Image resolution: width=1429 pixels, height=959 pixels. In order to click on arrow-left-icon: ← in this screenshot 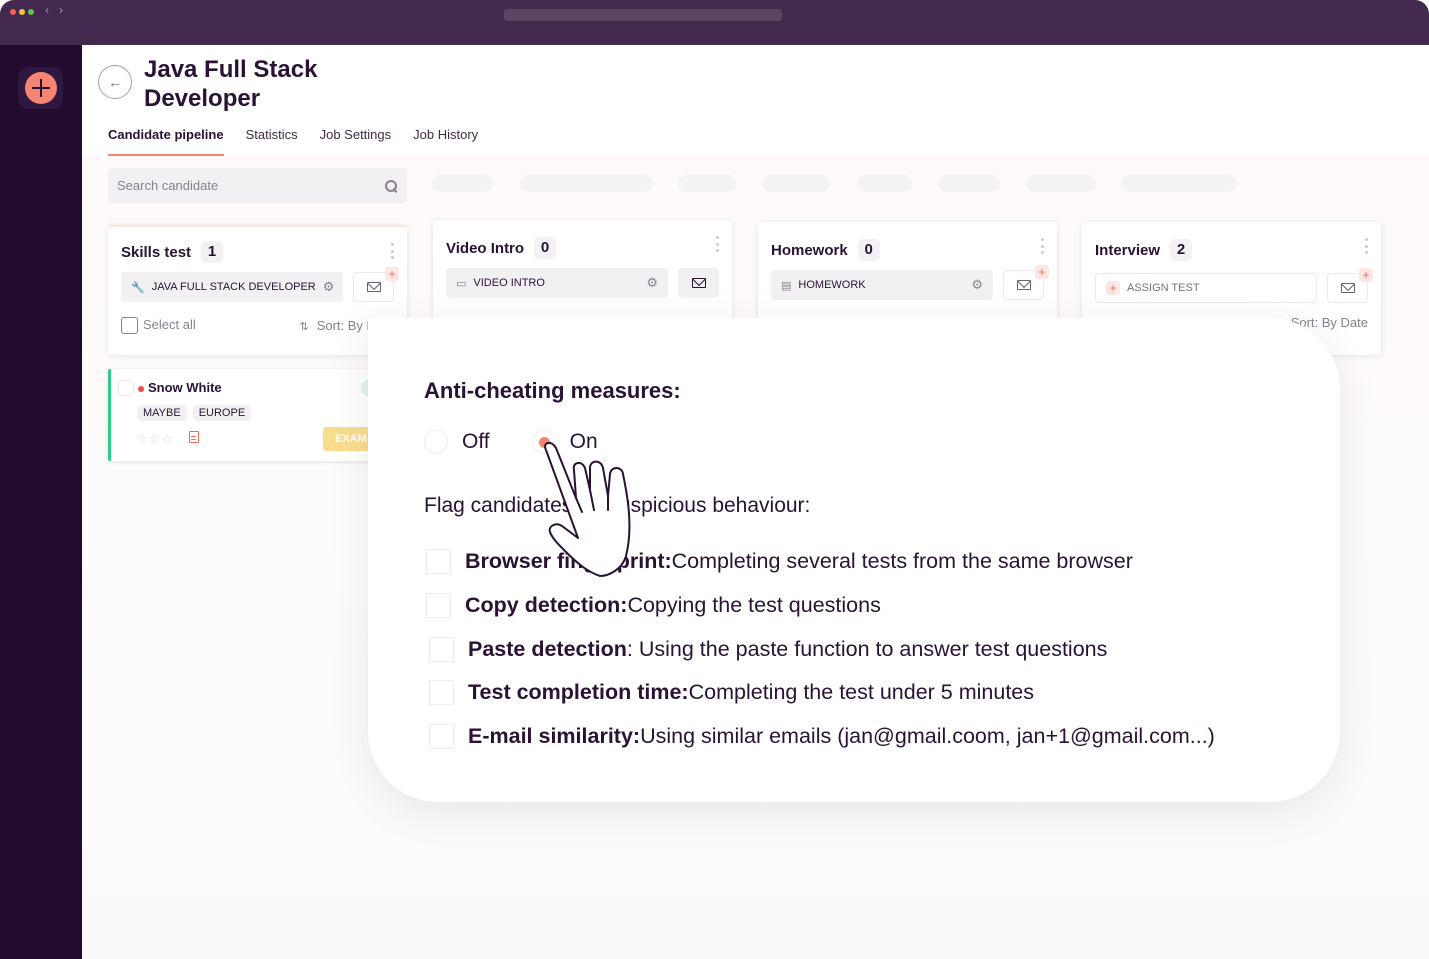, I will do `click(115, 82)`.